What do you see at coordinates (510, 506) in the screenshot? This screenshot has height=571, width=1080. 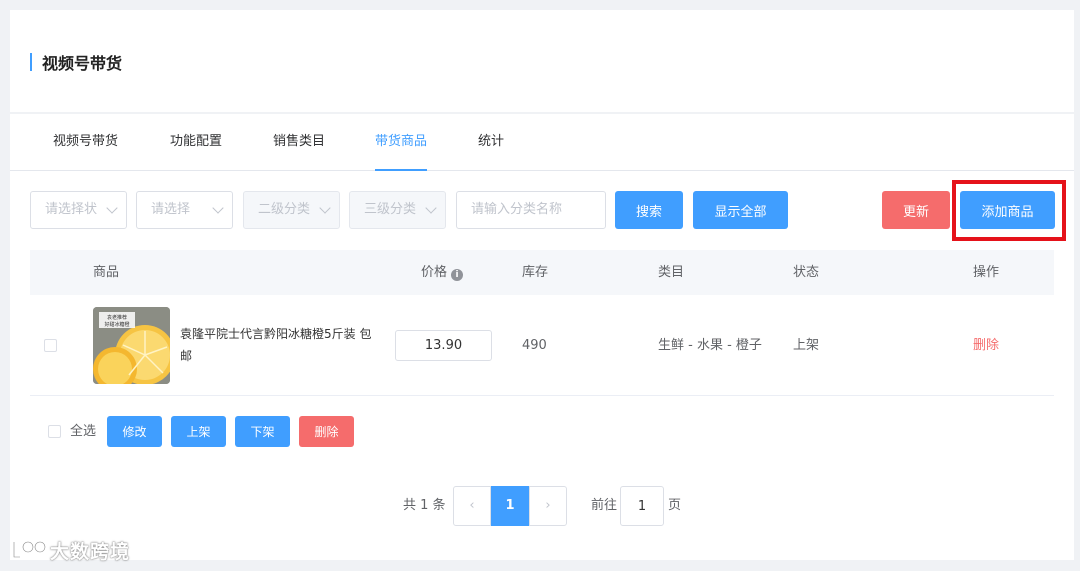 I see `page-number-current: 1` at bounding box center [510, 506].